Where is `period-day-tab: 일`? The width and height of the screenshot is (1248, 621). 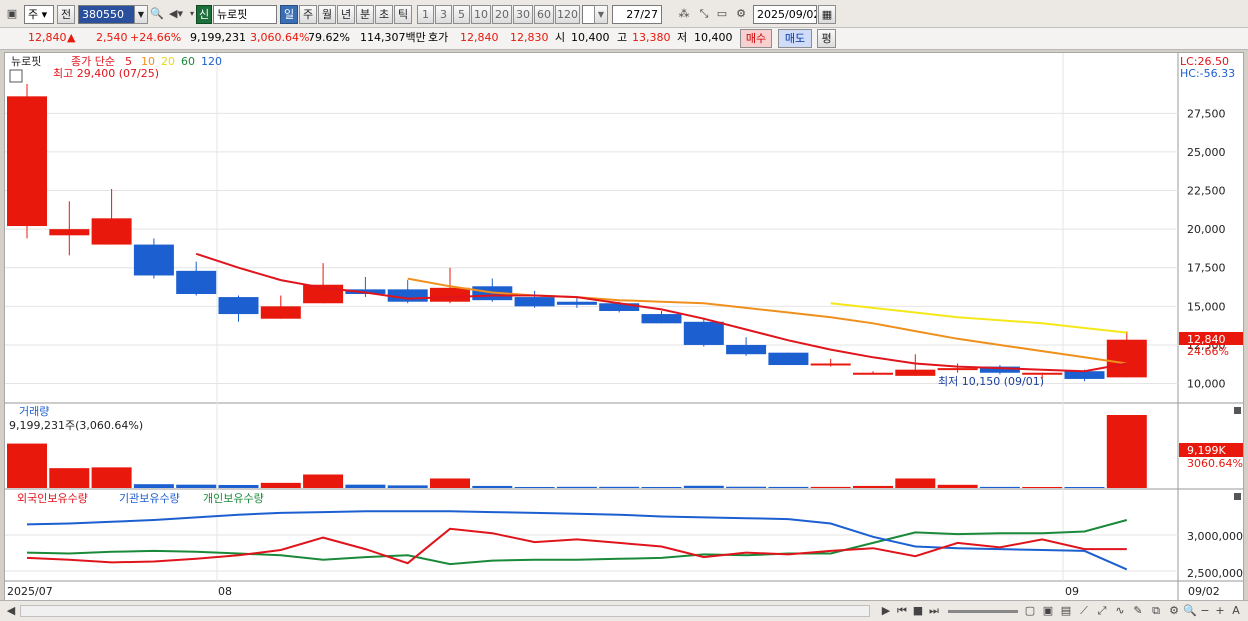
period-day-tab: 일 is located at coordinates (289, 14).